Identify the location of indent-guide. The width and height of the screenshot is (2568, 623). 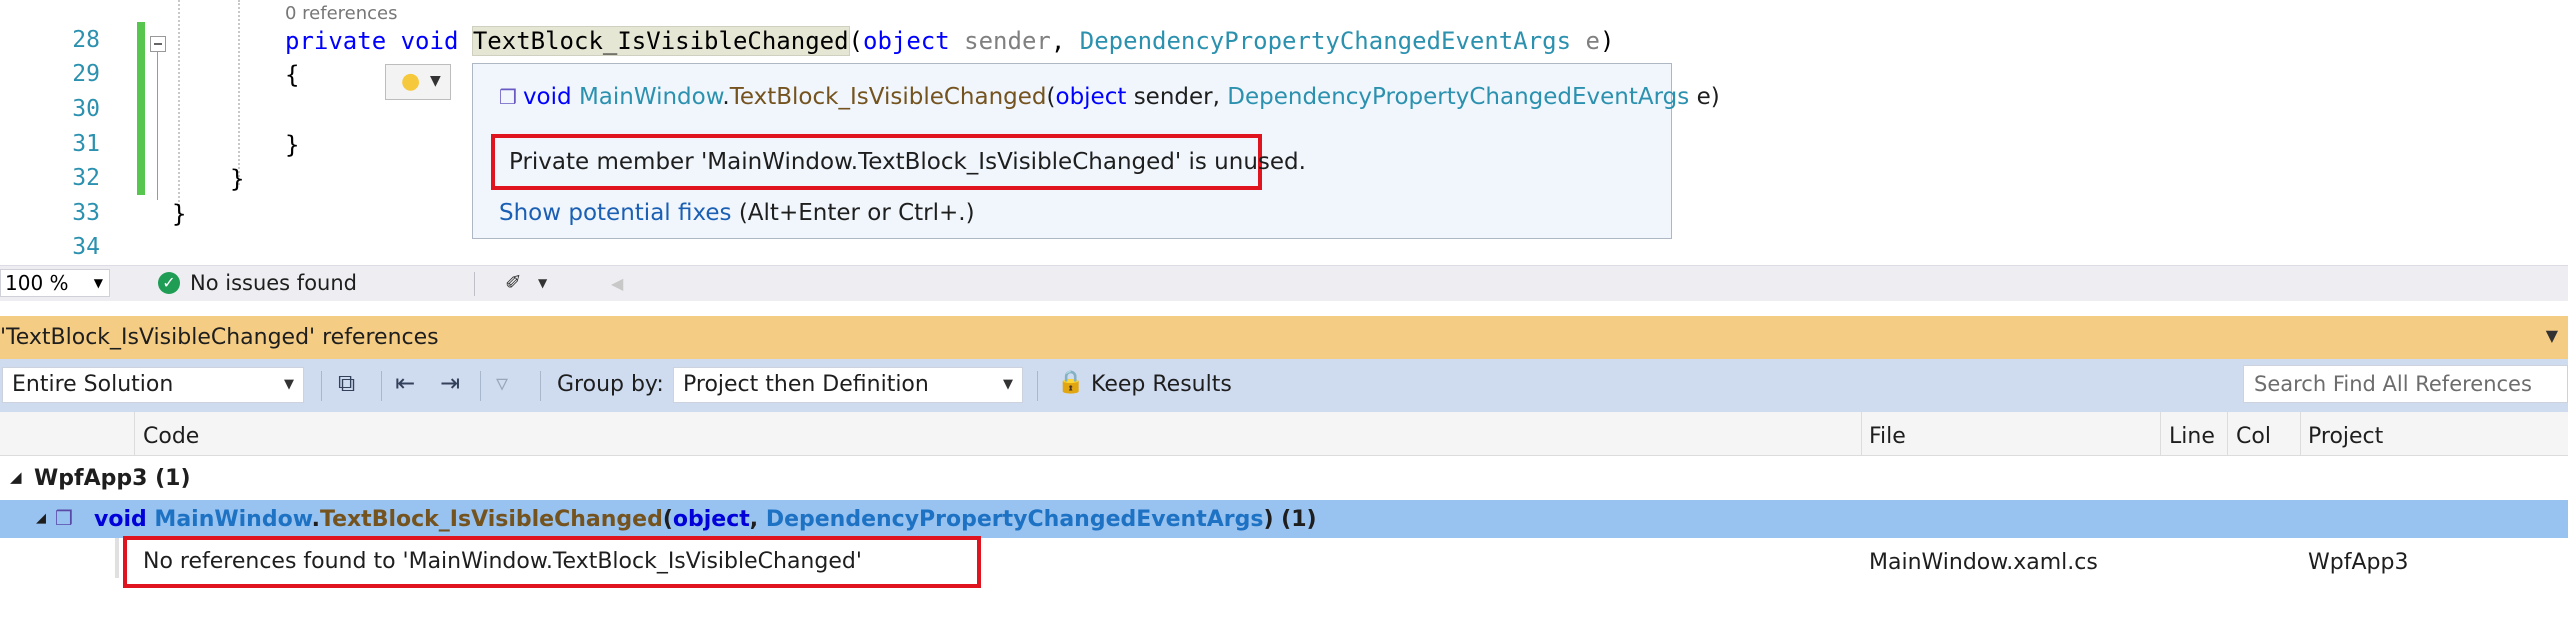
(179, 111).